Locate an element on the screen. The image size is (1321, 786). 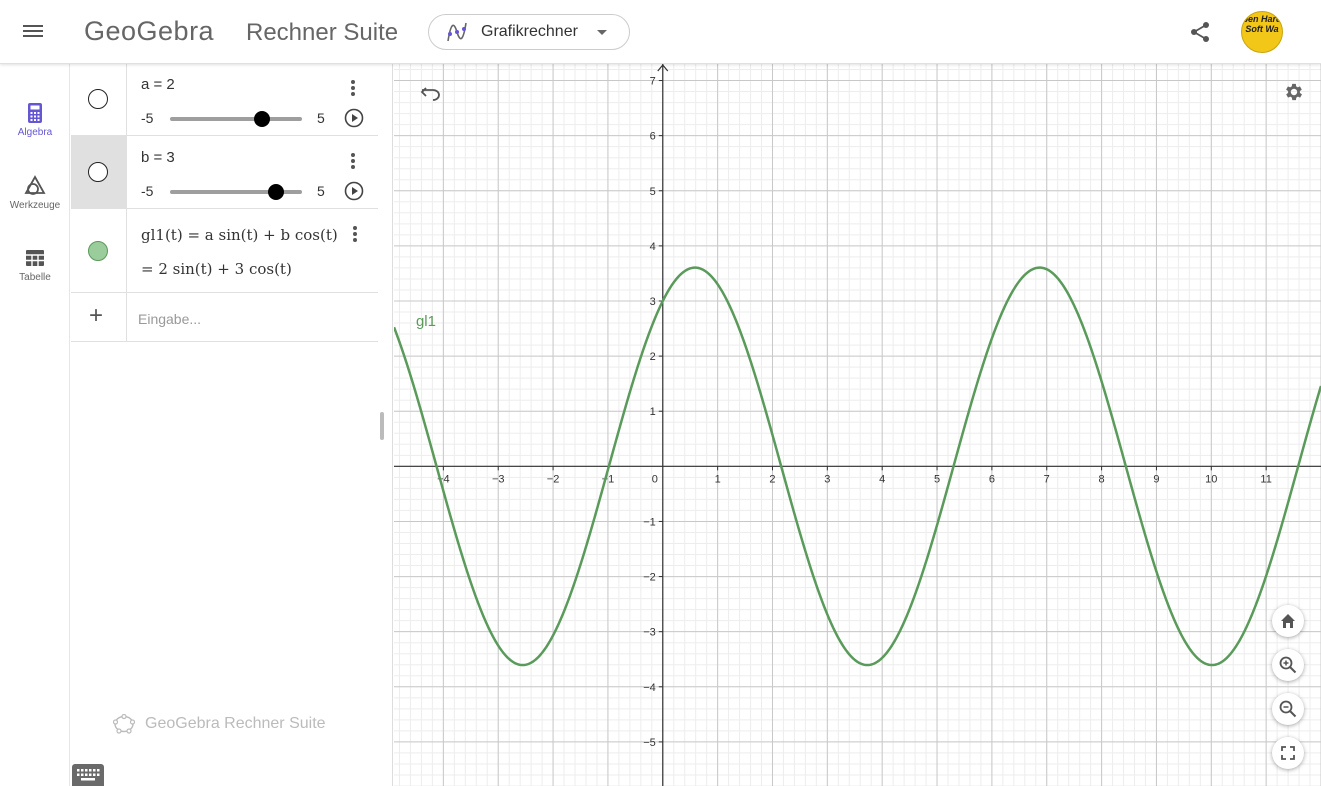
x-tick-label: 6 is located at coordinates (992, 479).